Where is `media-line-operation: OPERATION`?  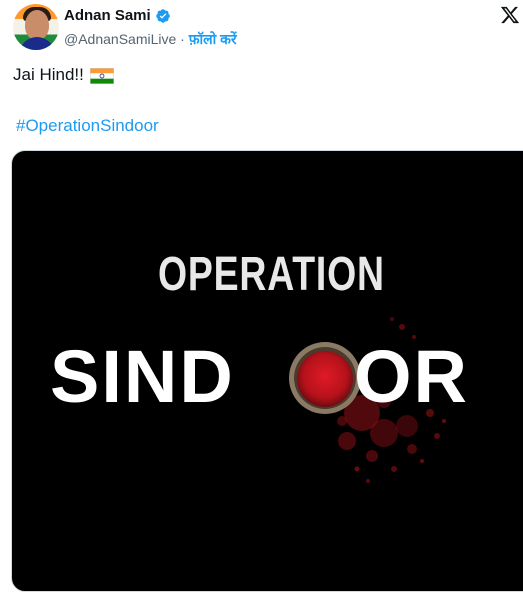 media-line-operation: OPERATION is located at coordinates (271, 274).